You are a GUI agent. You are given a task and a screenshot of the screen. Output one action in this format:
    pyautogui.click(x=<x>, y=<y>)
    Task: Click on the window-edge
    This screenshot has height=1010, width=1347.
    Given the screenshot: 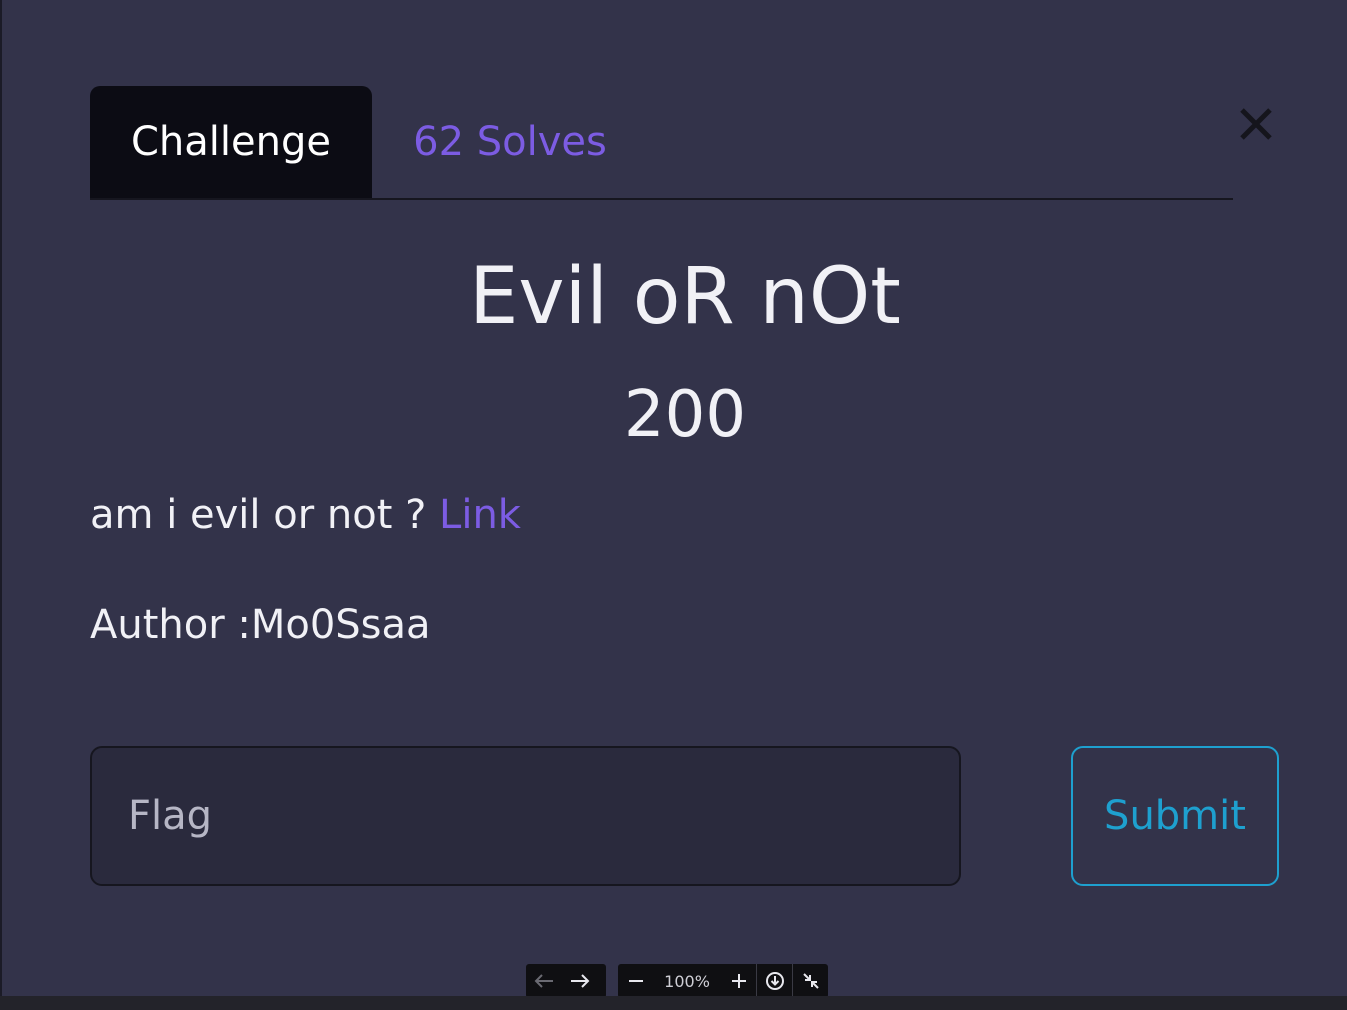 What is the action you would take?
    pyautogui.click(x=1, y=505)
    